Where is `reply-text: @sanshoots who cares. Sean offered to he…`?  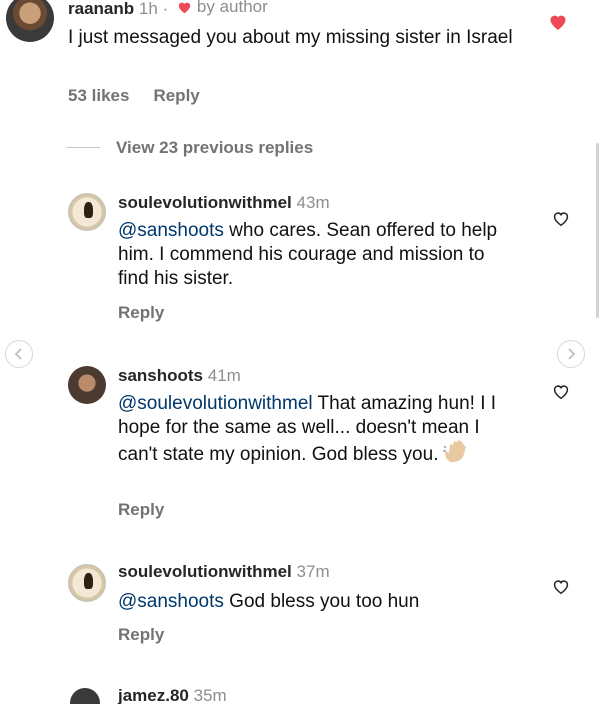
reply-text: @sanshoots who cares. Sean offered to he… is located at coordinates (318, 255).